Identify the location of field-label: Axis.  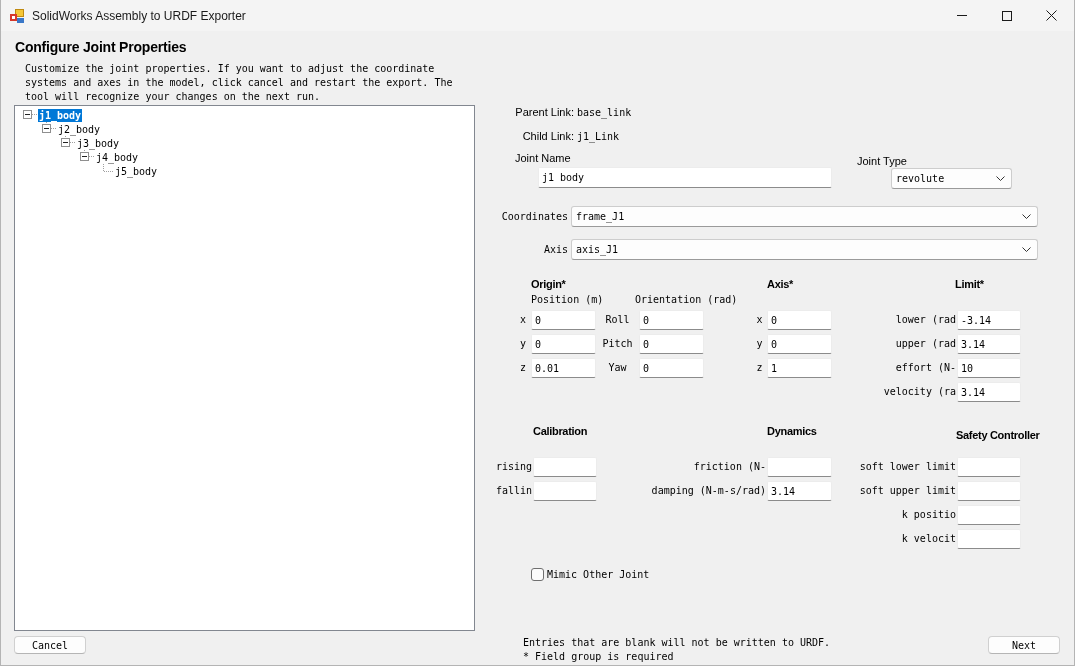
(555, 249).